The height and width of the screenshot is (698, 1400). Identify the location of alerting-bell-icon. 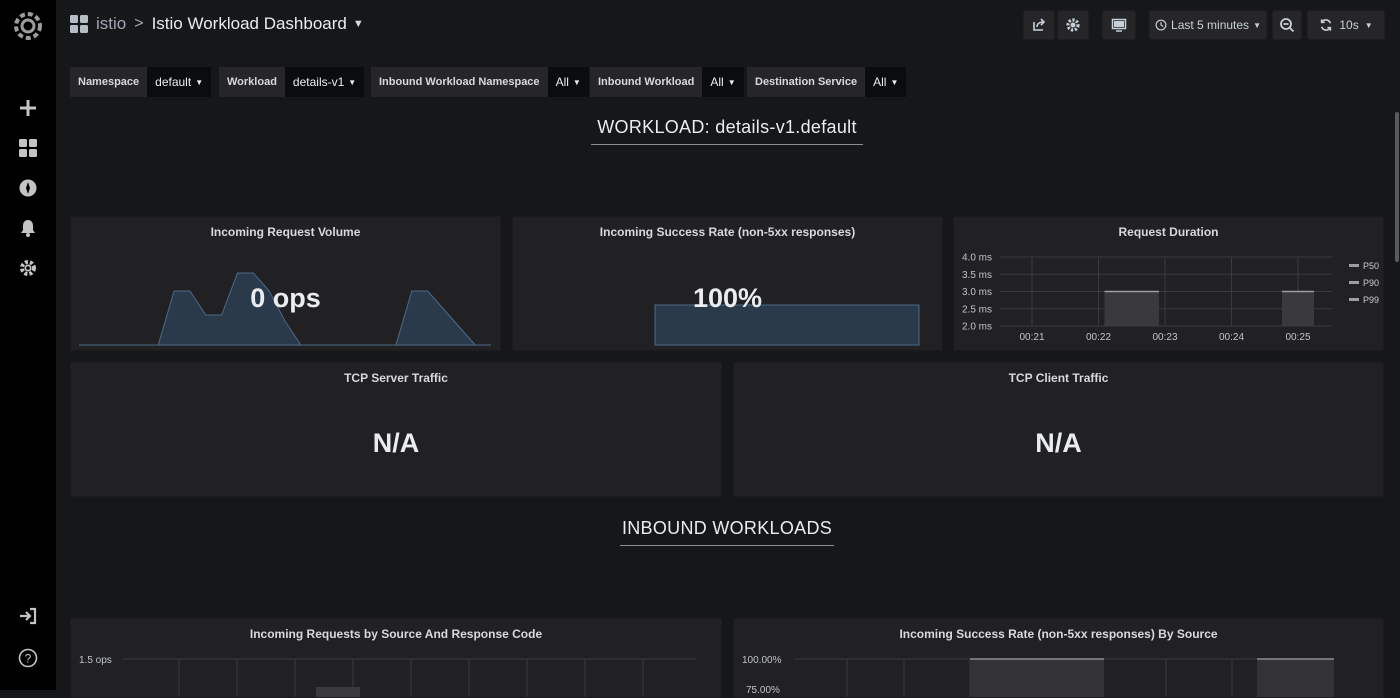
(28, 228).